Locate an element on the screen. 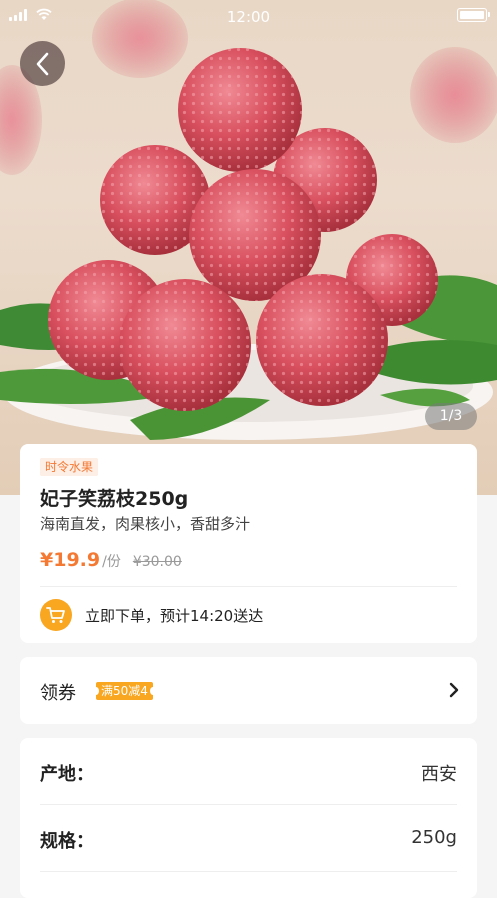 This screenshot has height=898, width=497. chevron-right-icon is located at coordinates (454, 690).